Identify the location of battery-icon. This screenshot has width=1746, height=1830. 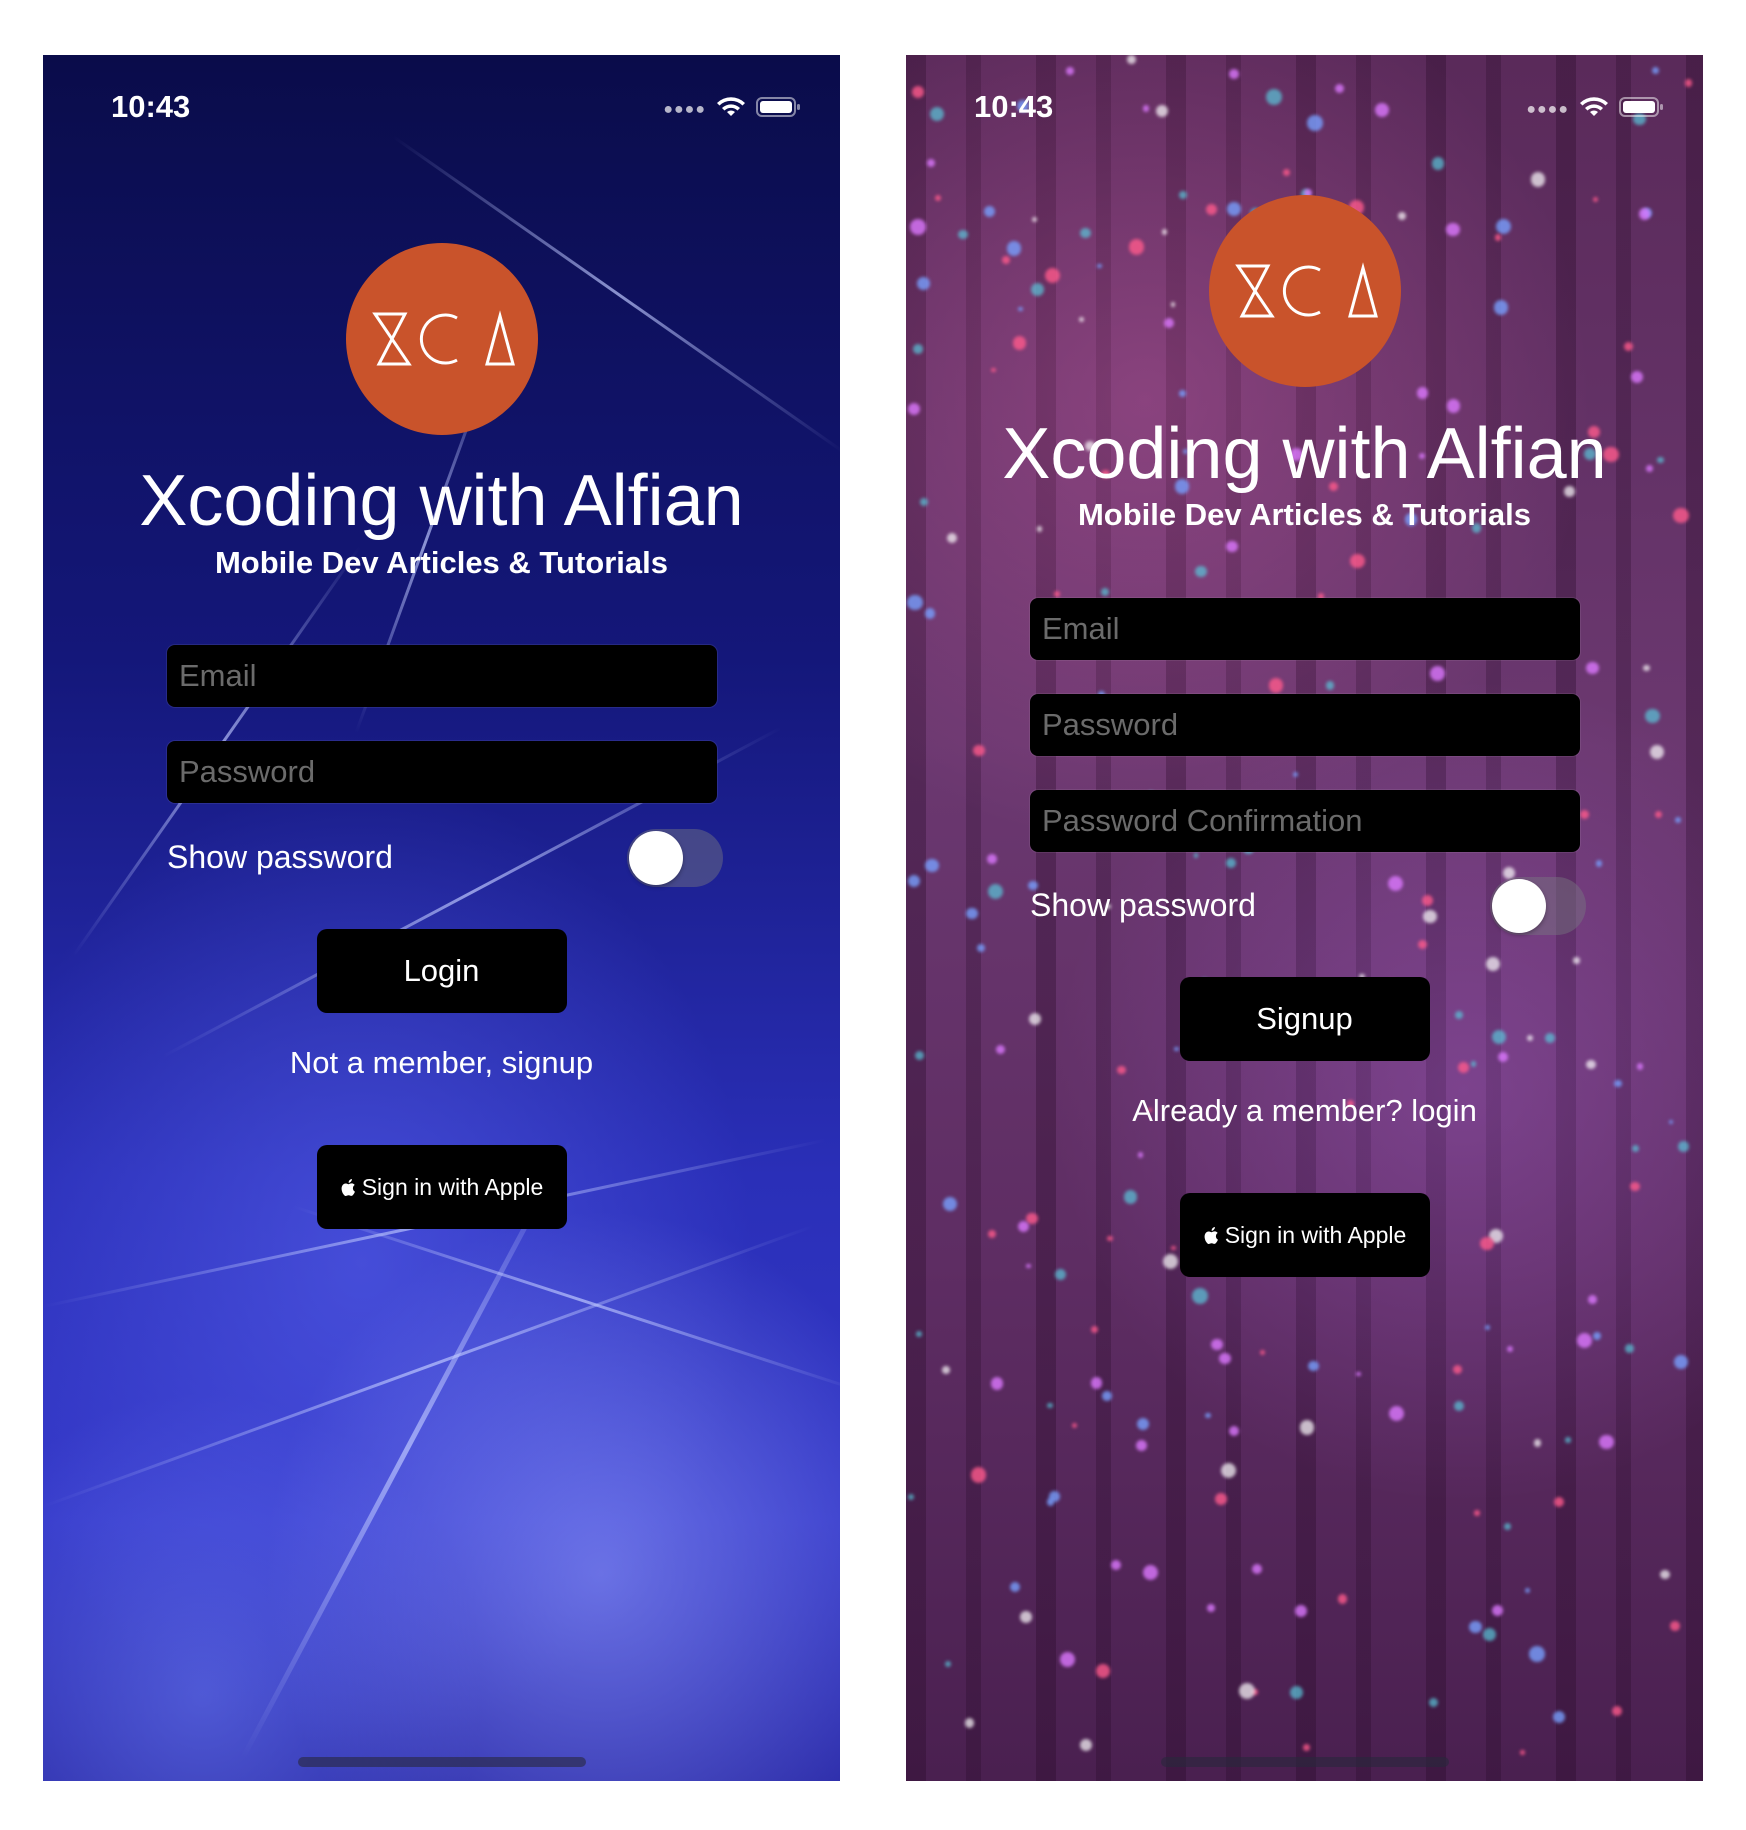
(1641, 107).